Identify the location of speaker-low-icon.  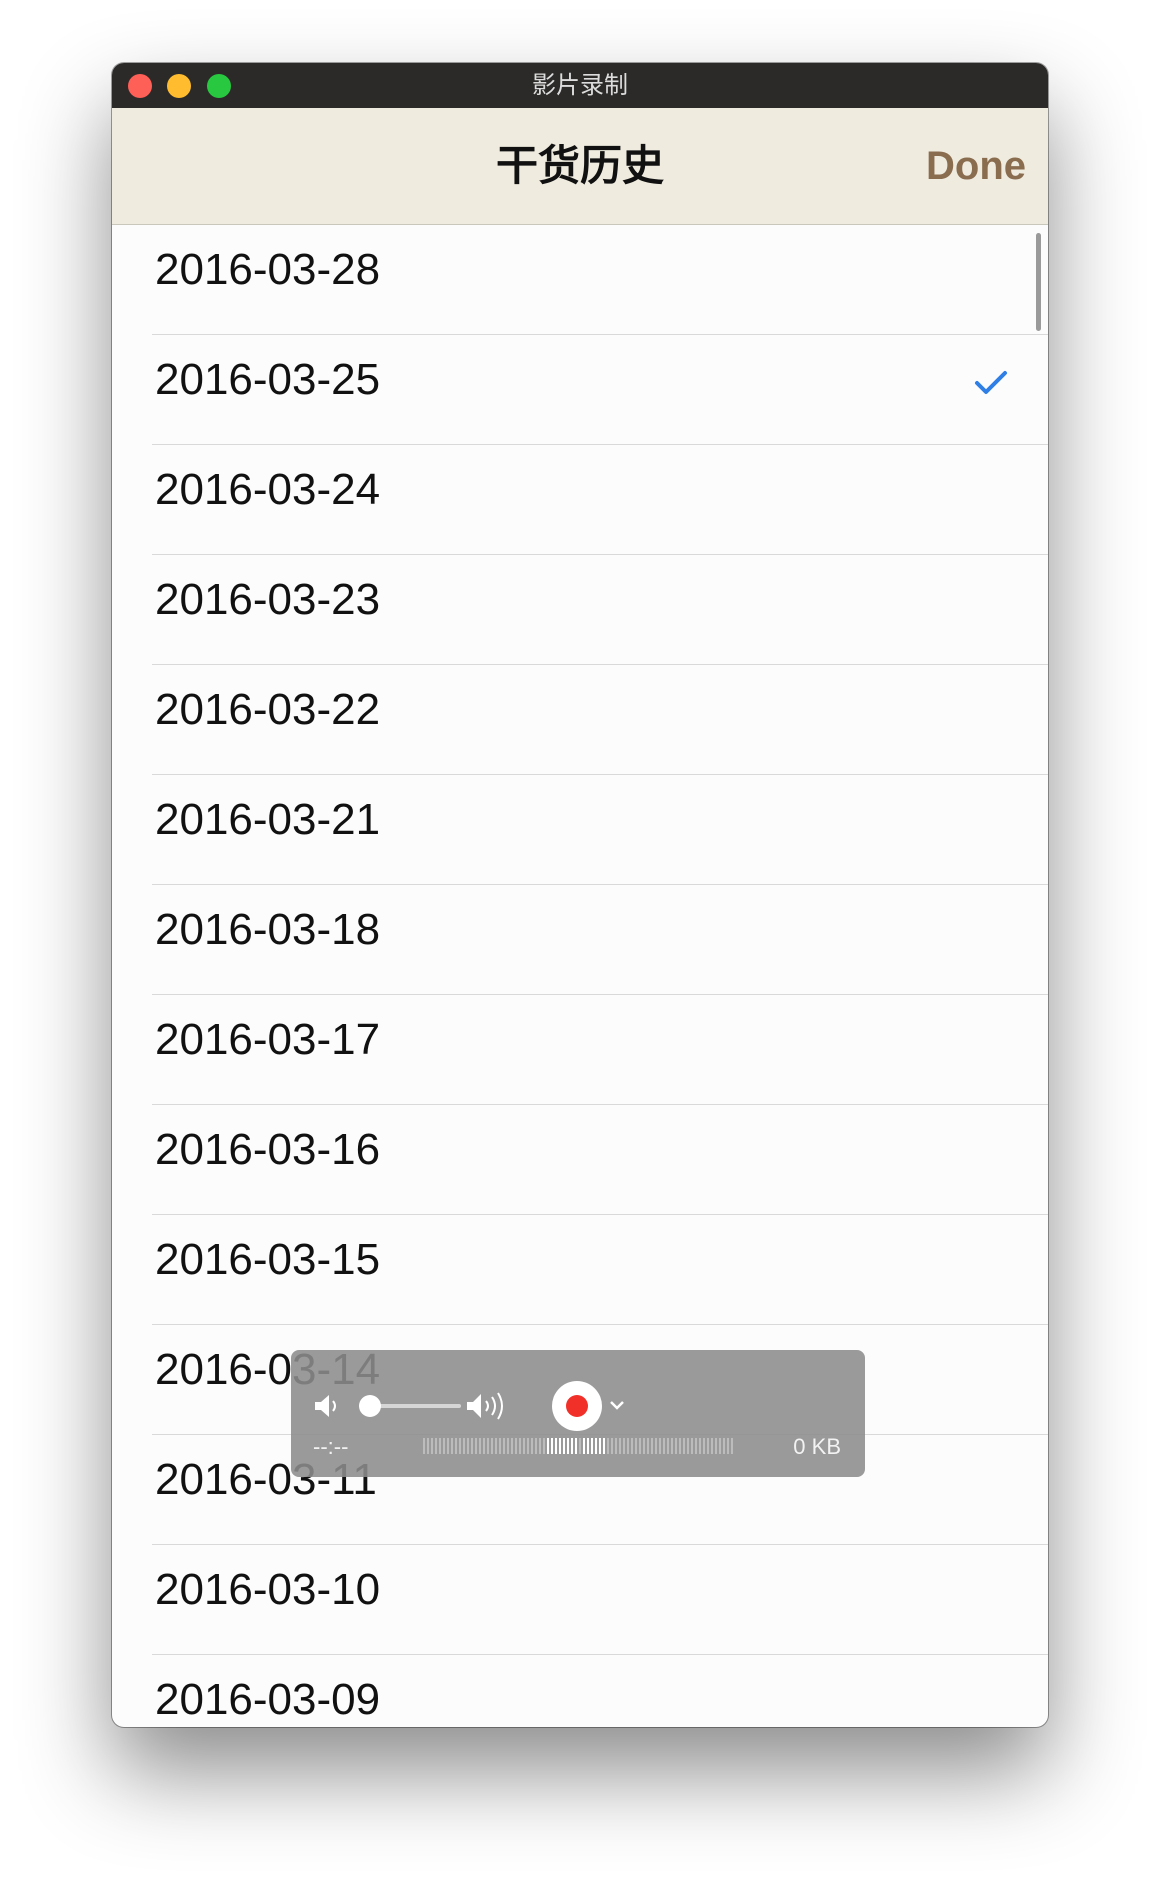
(325, 1406).